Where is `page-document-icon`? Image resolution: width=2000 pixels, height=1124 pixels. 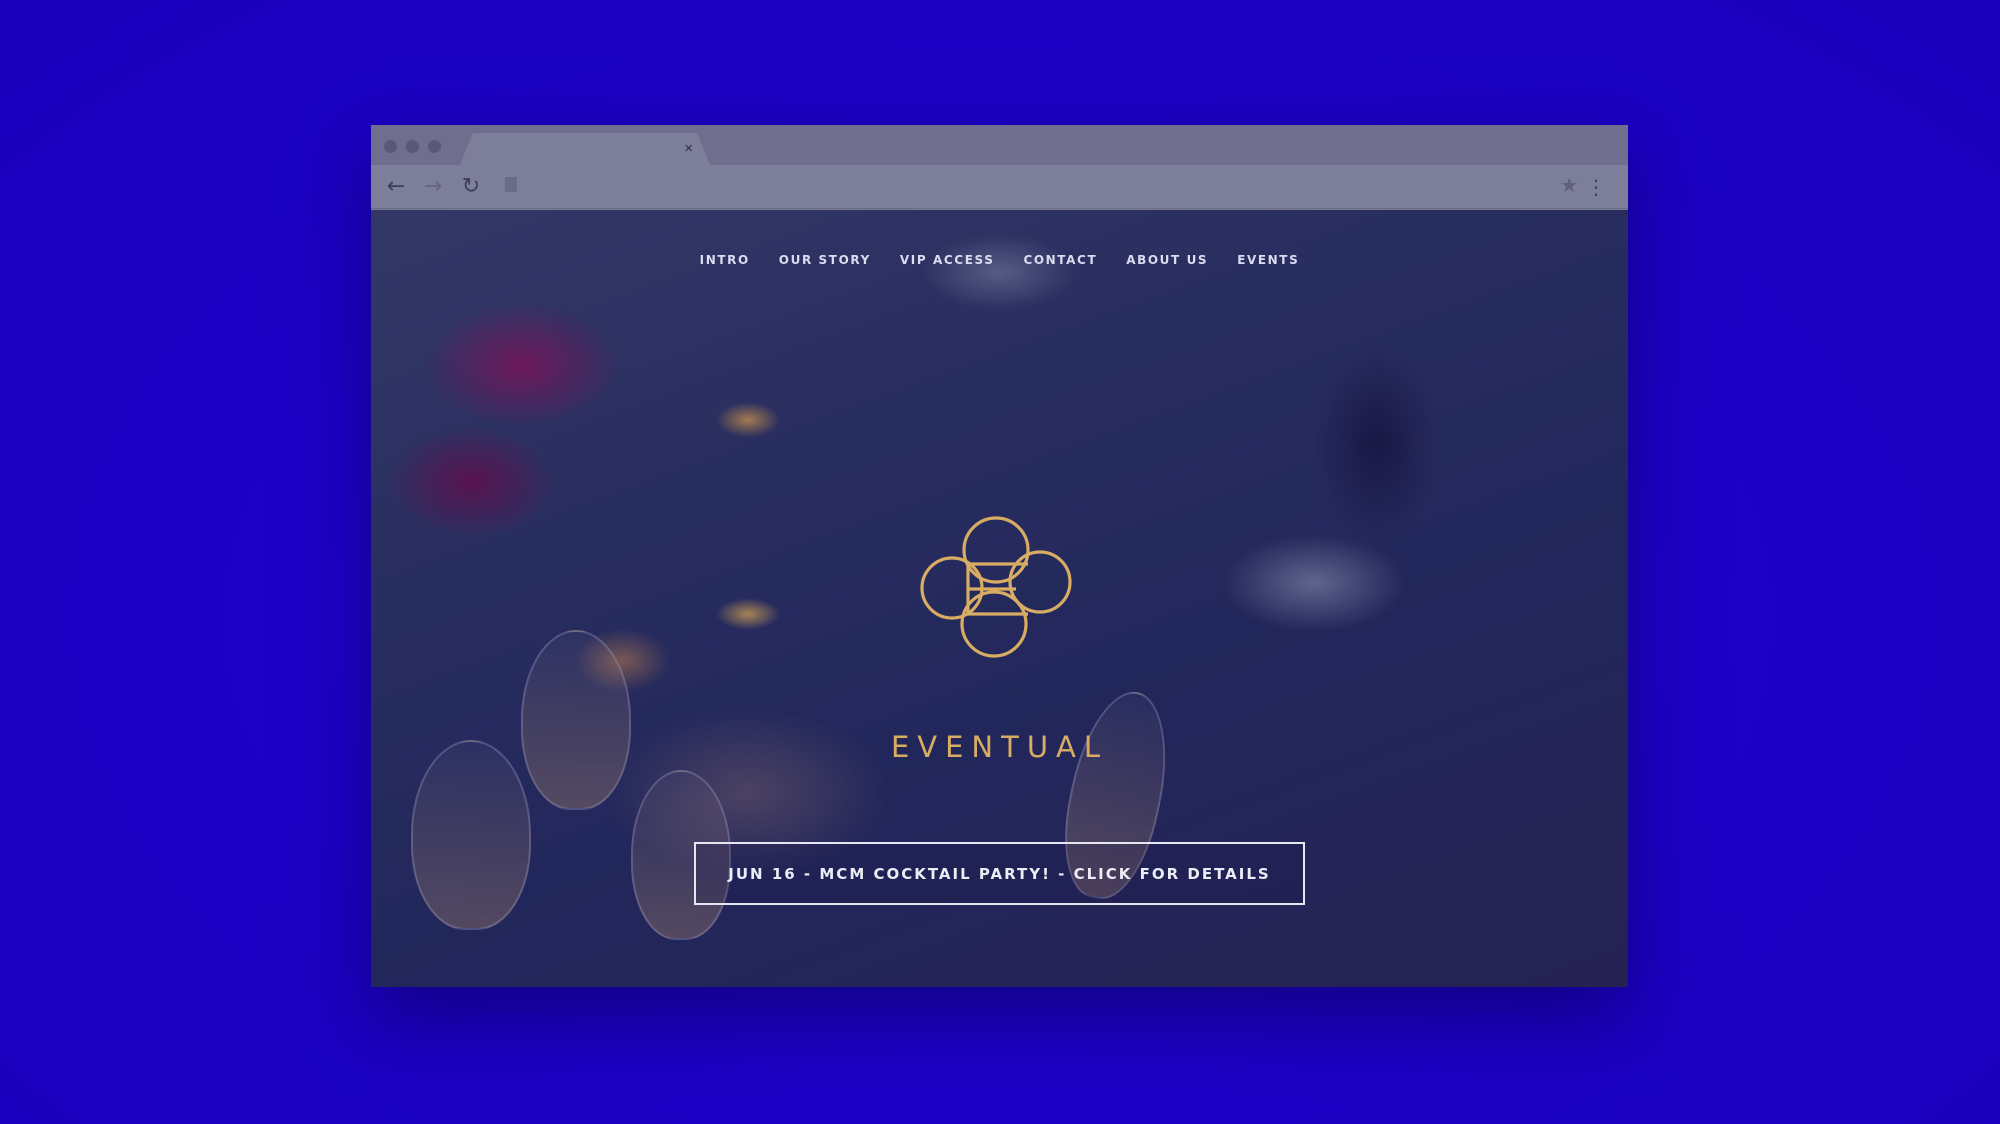
page-document-icon is located at coordinates (511, 184).